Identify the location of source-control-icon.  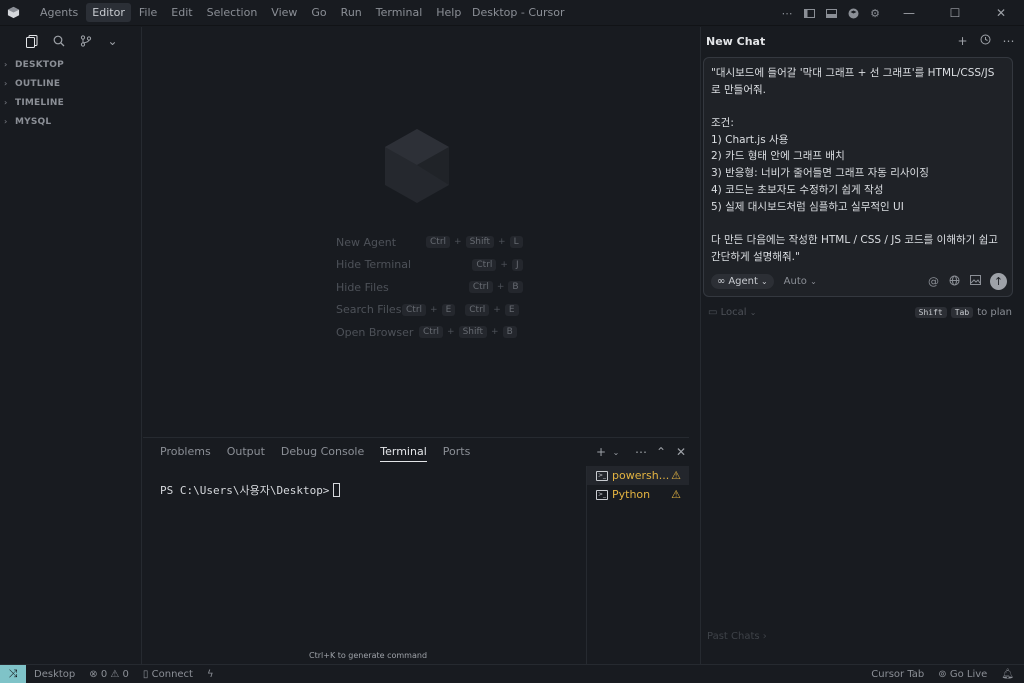
(85, 41).